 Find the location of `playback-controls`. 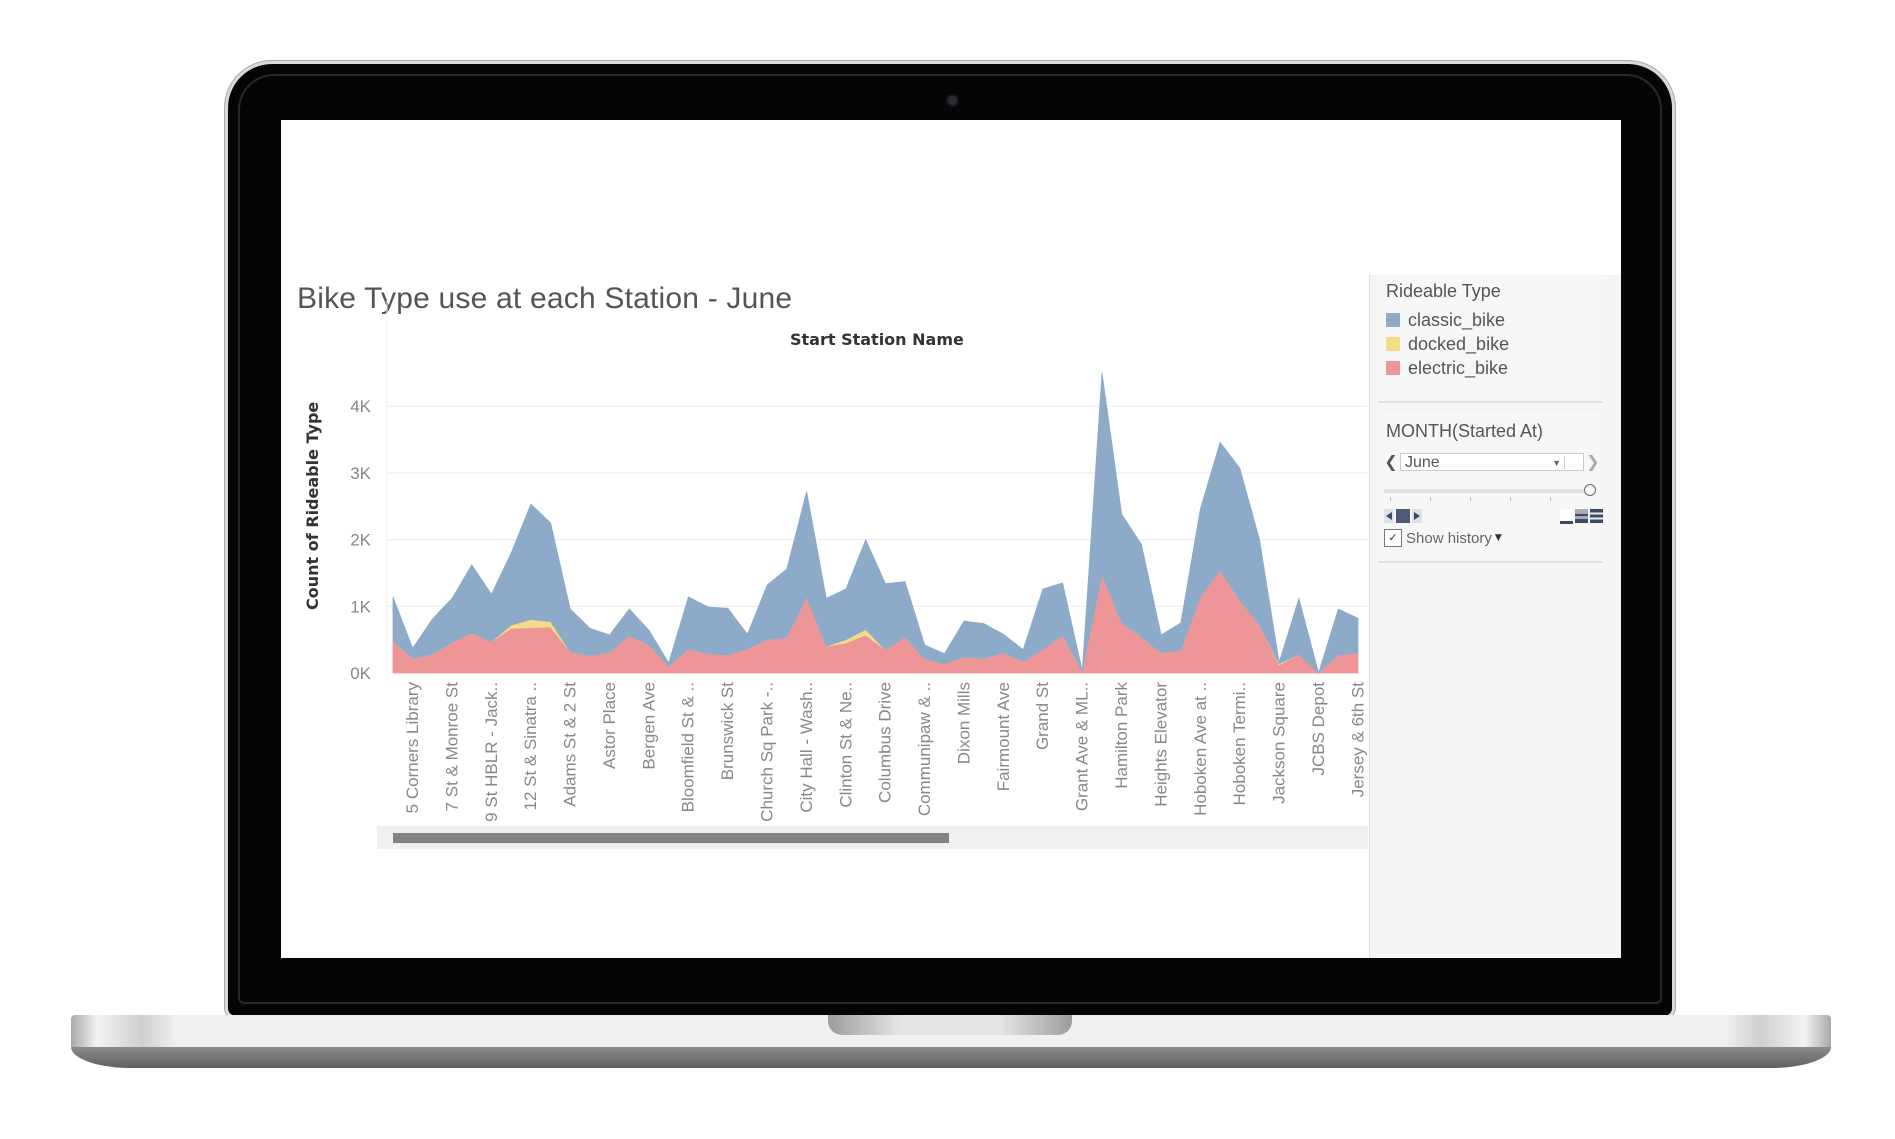

playback-controls is located at coordinates (1403, 516).